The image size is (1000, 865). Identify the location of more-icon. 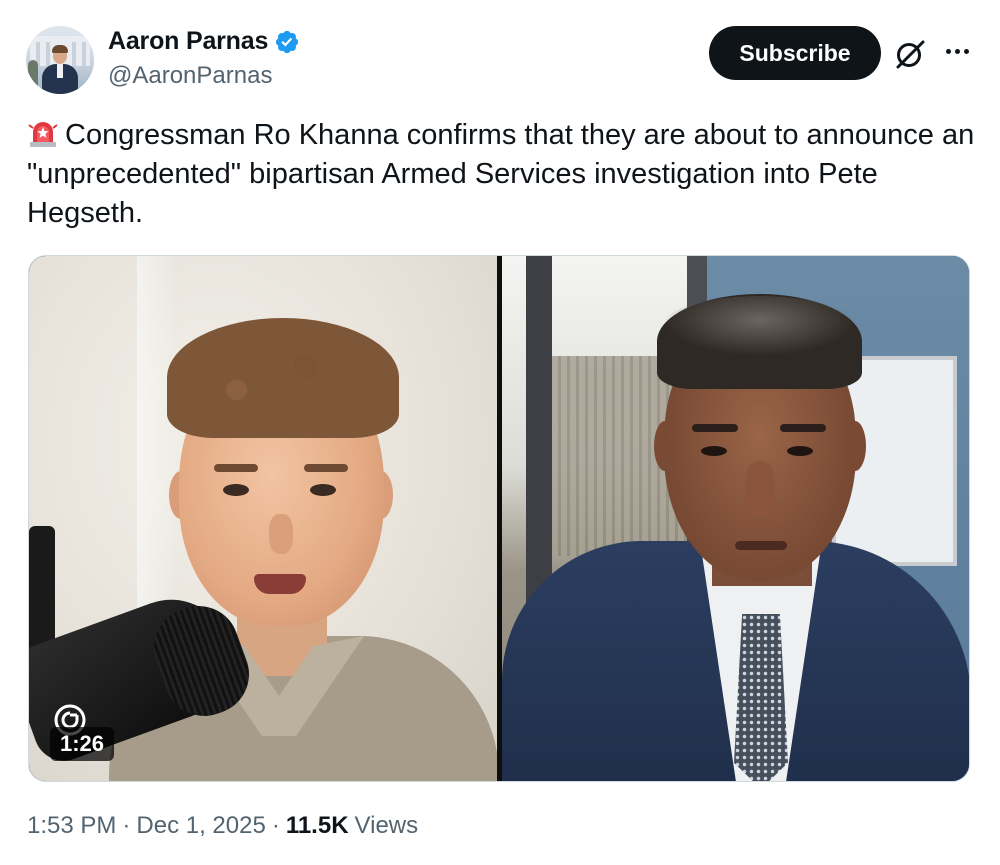
(957, 51).